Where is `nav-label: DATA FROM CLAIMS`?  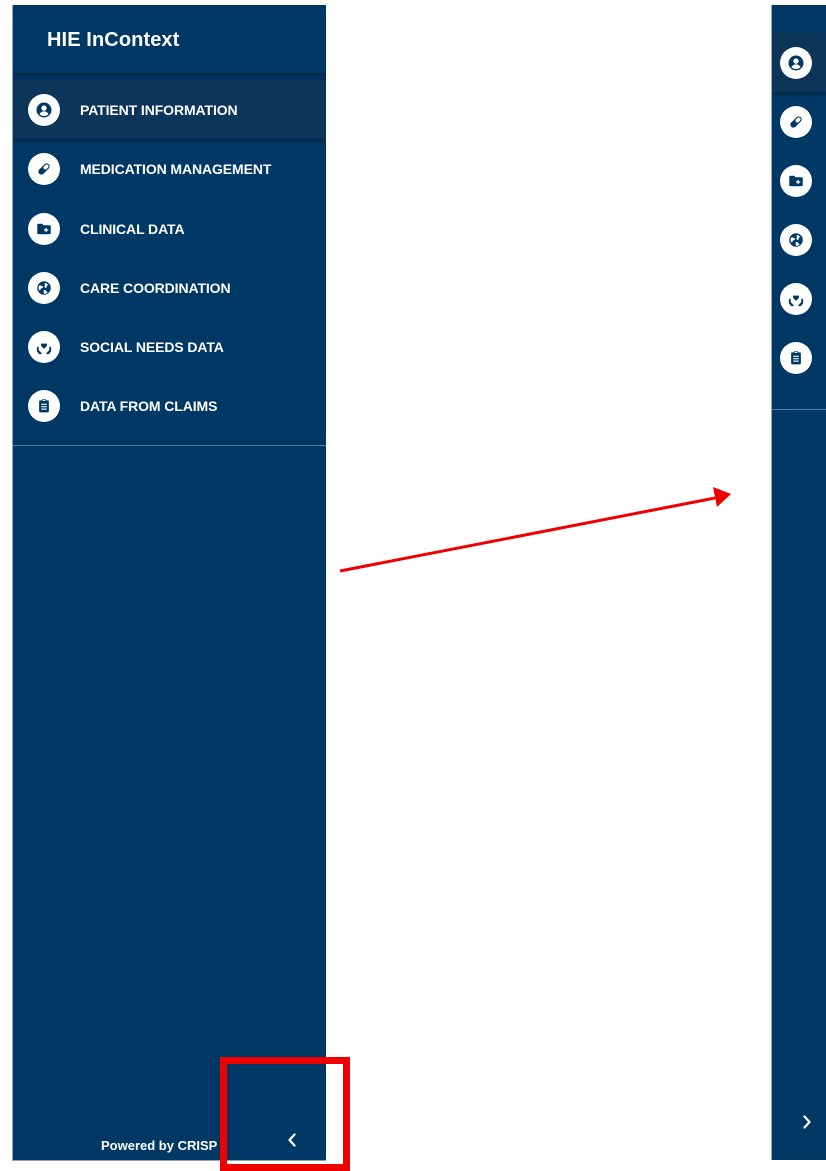
nav-label: DATA FROM CLAIMS is located at coordinates (149, 405).